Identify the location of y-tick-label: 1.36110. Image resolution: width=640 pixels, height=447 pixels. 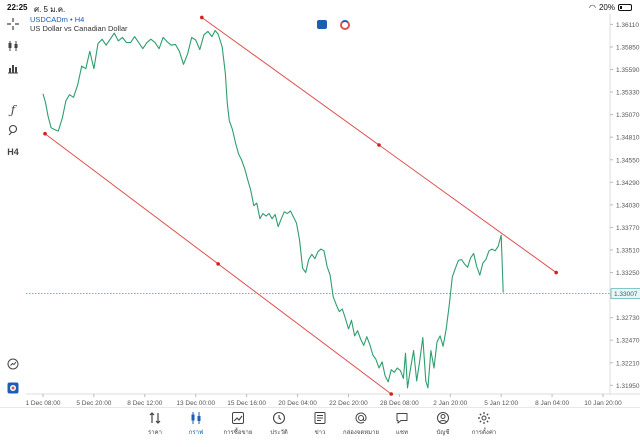
(627, 25).